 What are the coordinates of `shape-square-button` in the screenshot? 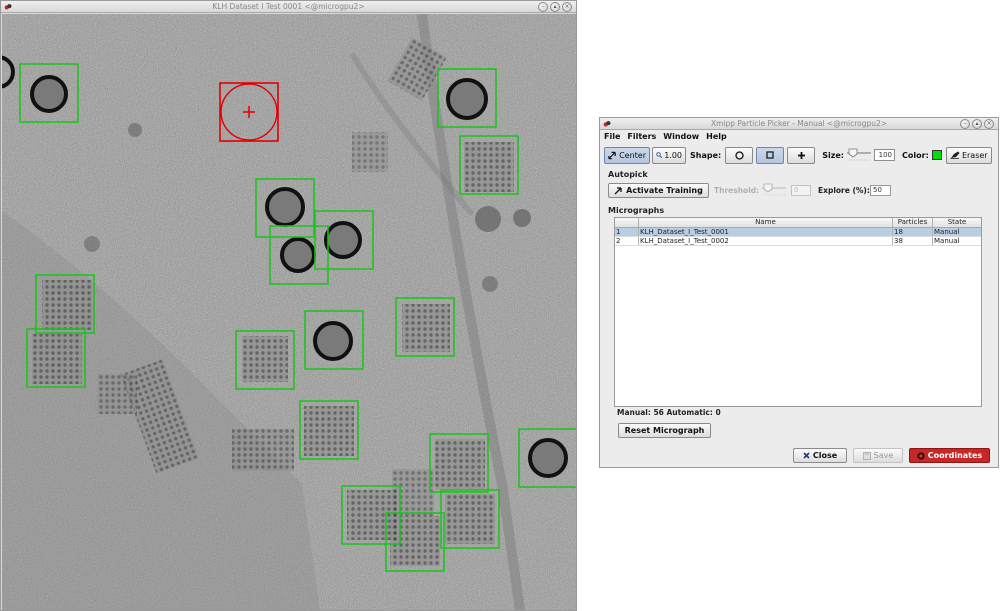 It's located at (770, 155).